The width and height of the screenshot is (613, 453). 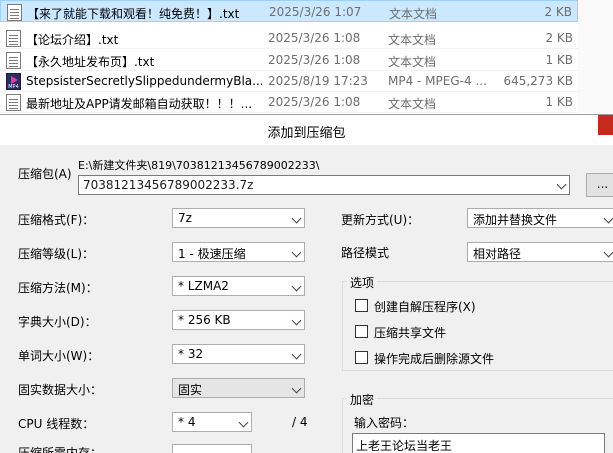 What do you see at coordinates (238, 354) in the screenshot?
I see `word-select: * 32` at bounding box center [238, 354].